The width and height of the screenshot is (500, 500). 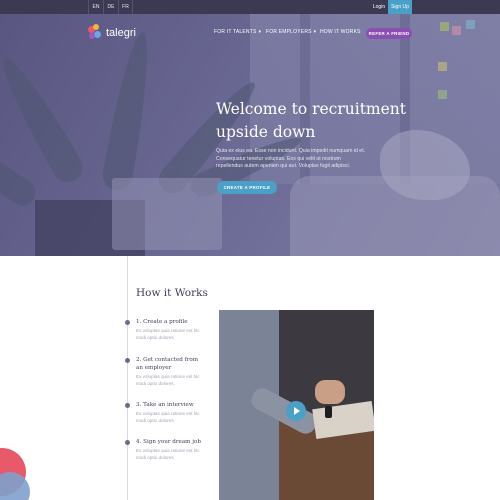 I want to click on nav-label: FOR IT TALENTS, so click(x=235, y=32).